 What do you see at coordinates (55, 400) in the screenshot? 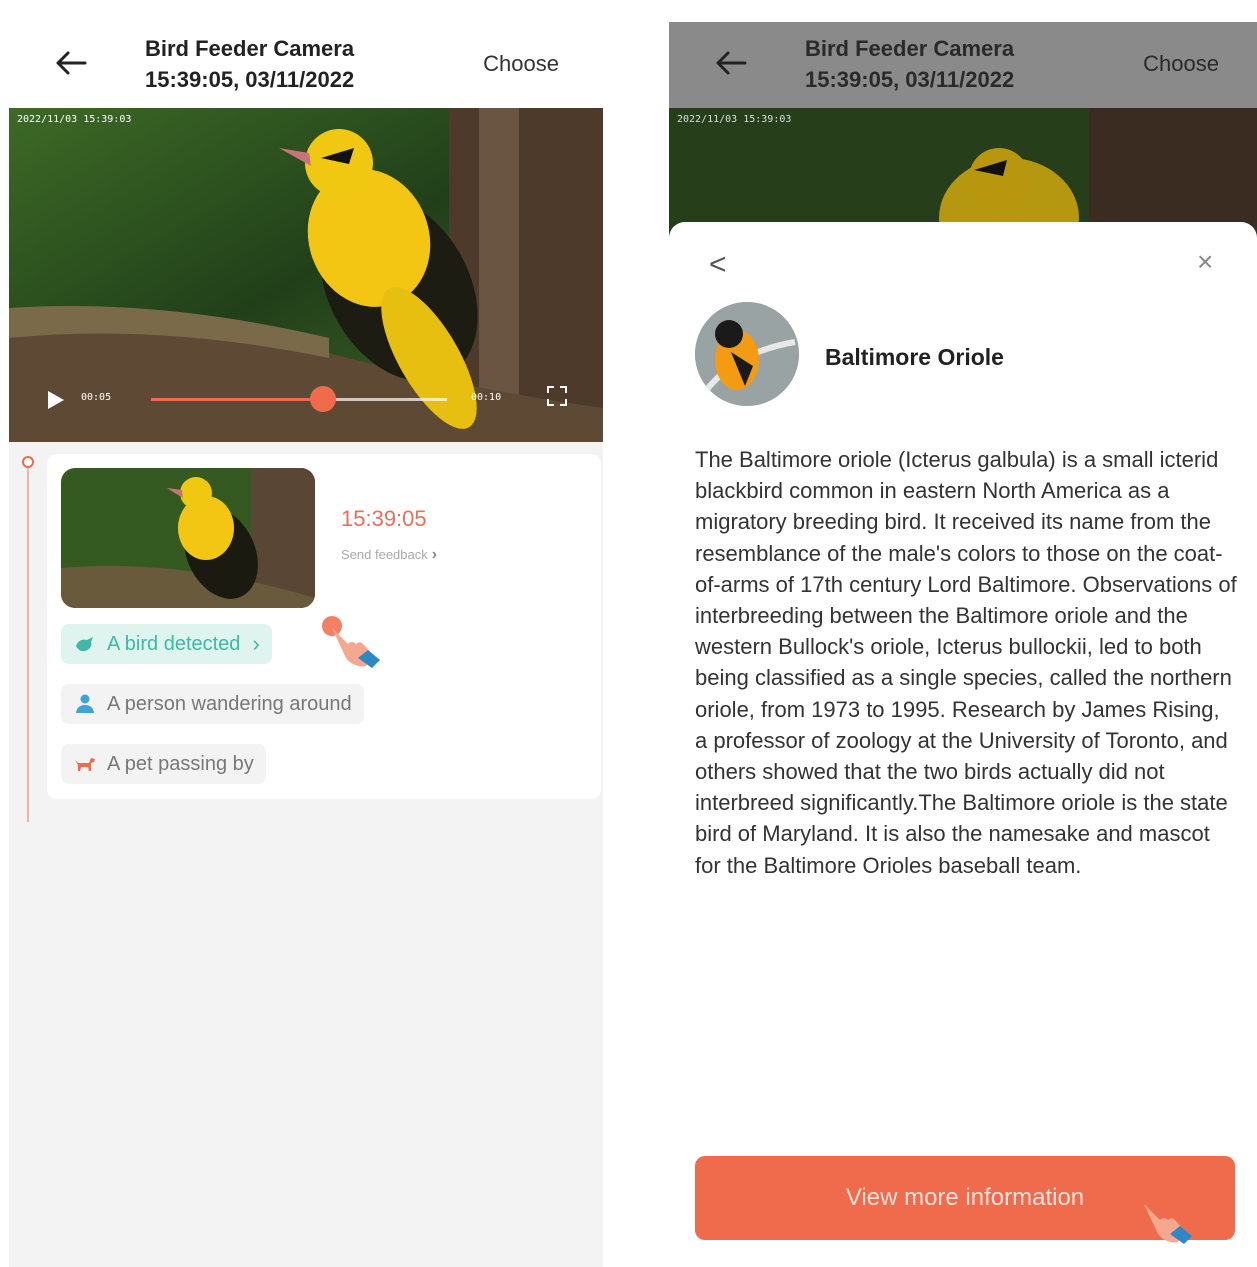
I see `play-icon` at bounding box center [55, 400].